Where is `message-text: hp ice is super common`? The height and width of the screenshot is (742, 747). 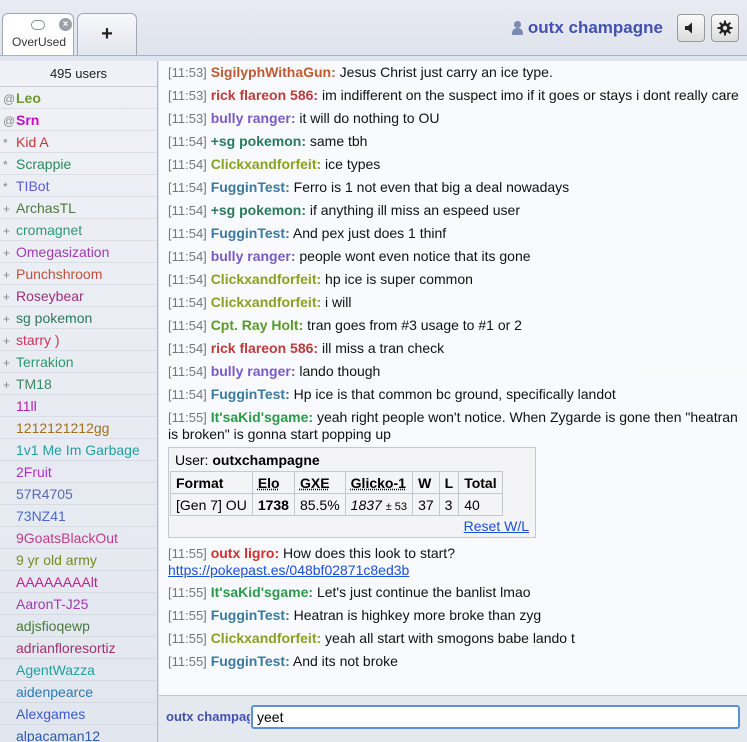 message-text: hp ice is super common is located at coordinates (399, 279).